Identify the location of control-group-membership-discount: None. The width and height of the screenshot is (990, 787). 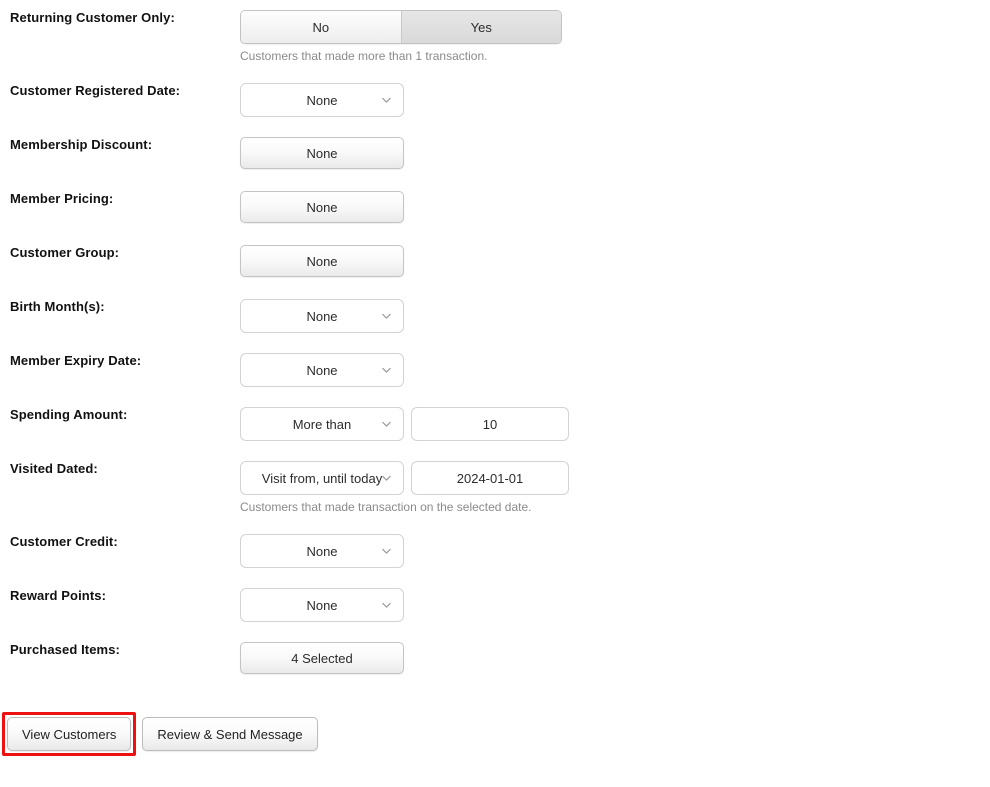
(615, 153).